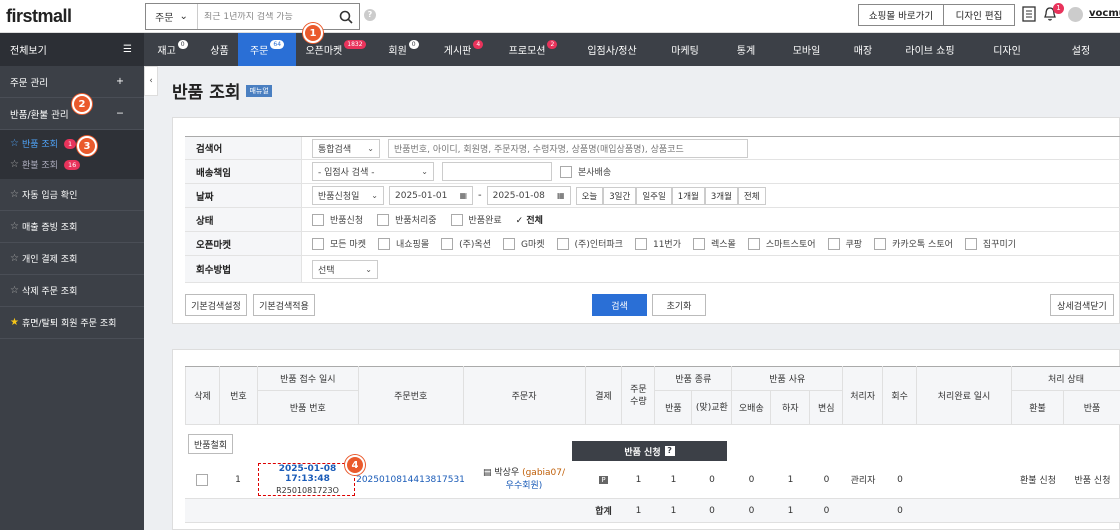 Image resolution: width=1120 pixels, height=530 pixels. I want to click on keyword-type-select: 통합검색 ⌄, so click(346, 148).